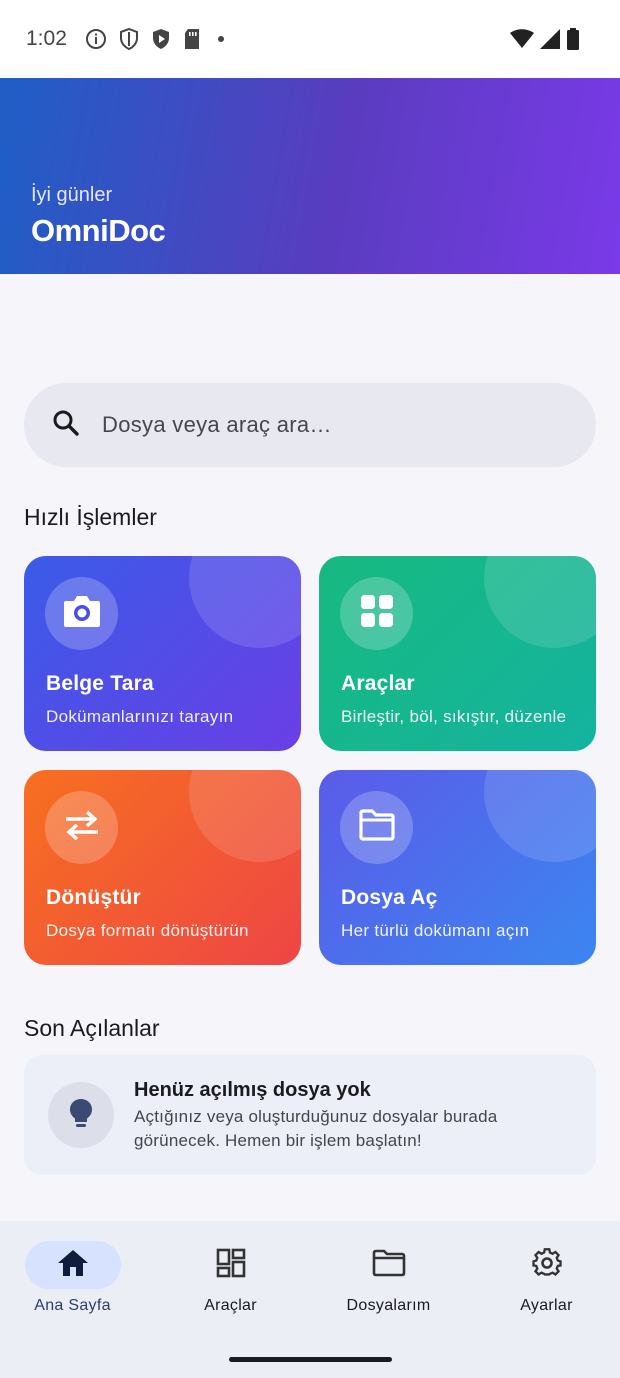 Image resolution: width=620 pixels, height=1378 pixels. Describe the element at coordinates (546, 1305) in the screenshot. I see `nav-label: Ayarlar` at that location.